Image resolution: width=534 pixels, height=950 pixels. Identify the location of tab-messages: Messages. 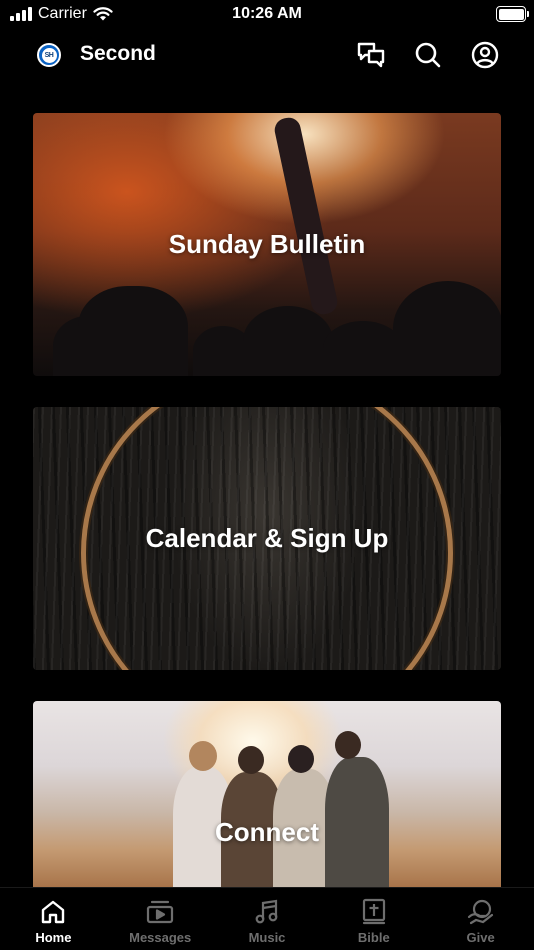
(160, 919).